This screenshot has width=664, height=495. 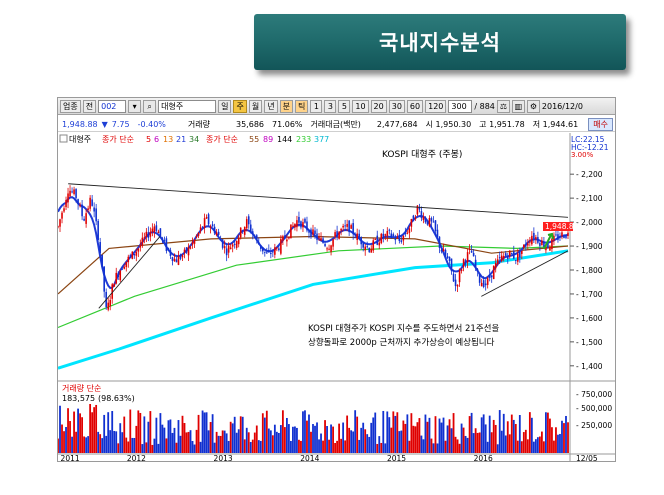 I want to click on minute-5: 5, so click(x=344, y=106).